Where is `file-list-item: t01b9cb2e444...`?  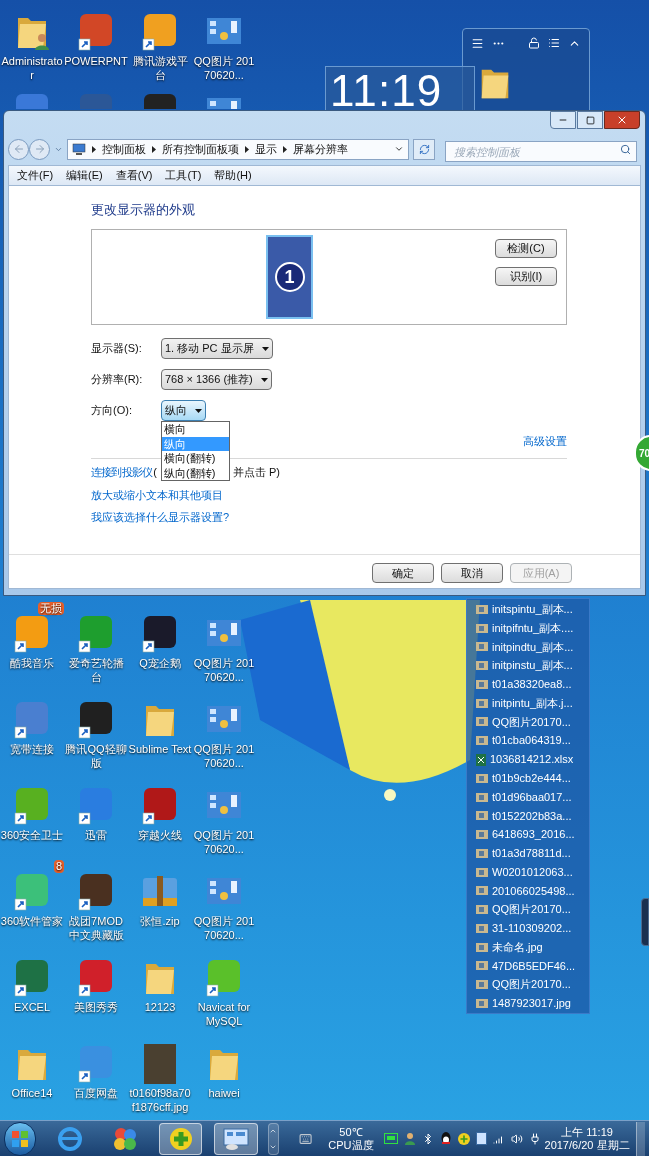
file-list-item: t01b9cb2e444... is located at coordinates (532, 778).